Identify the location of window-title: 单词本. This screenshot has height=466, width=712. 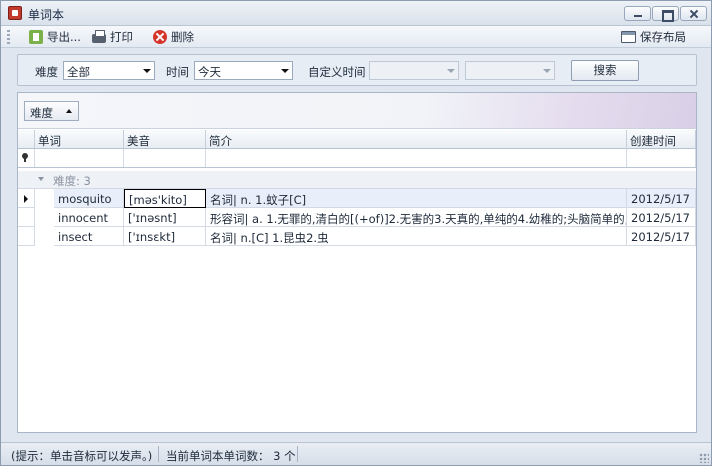
(46, 15).